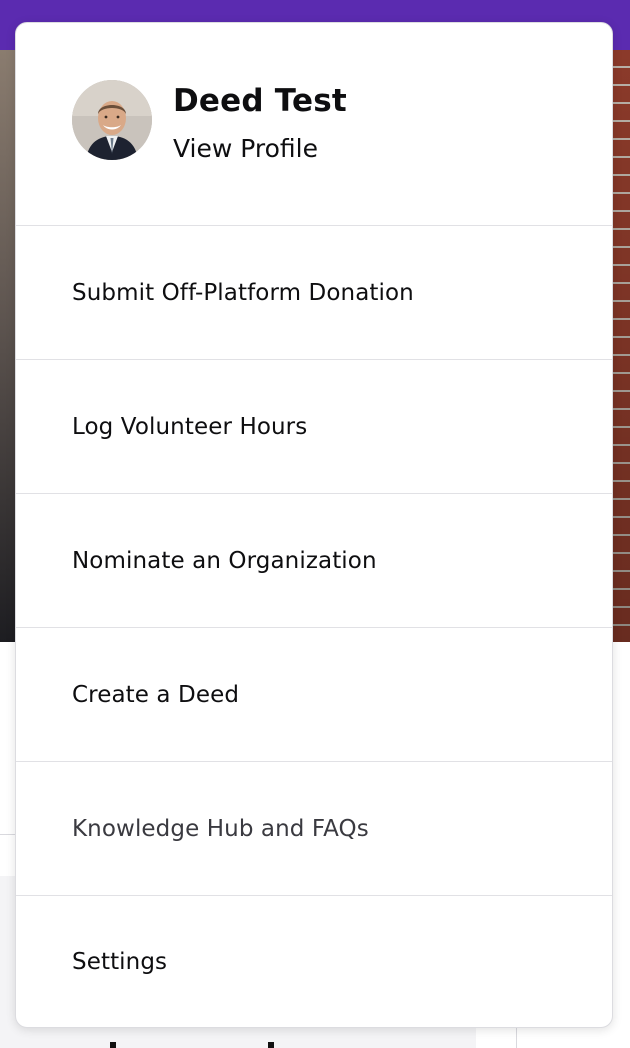 This screenshot has width=630, height=1048. What do you see at coordinates (314, 961) in the screenshot?
I see `menu-item-settings: Settings` at bounding box center [314, 961].